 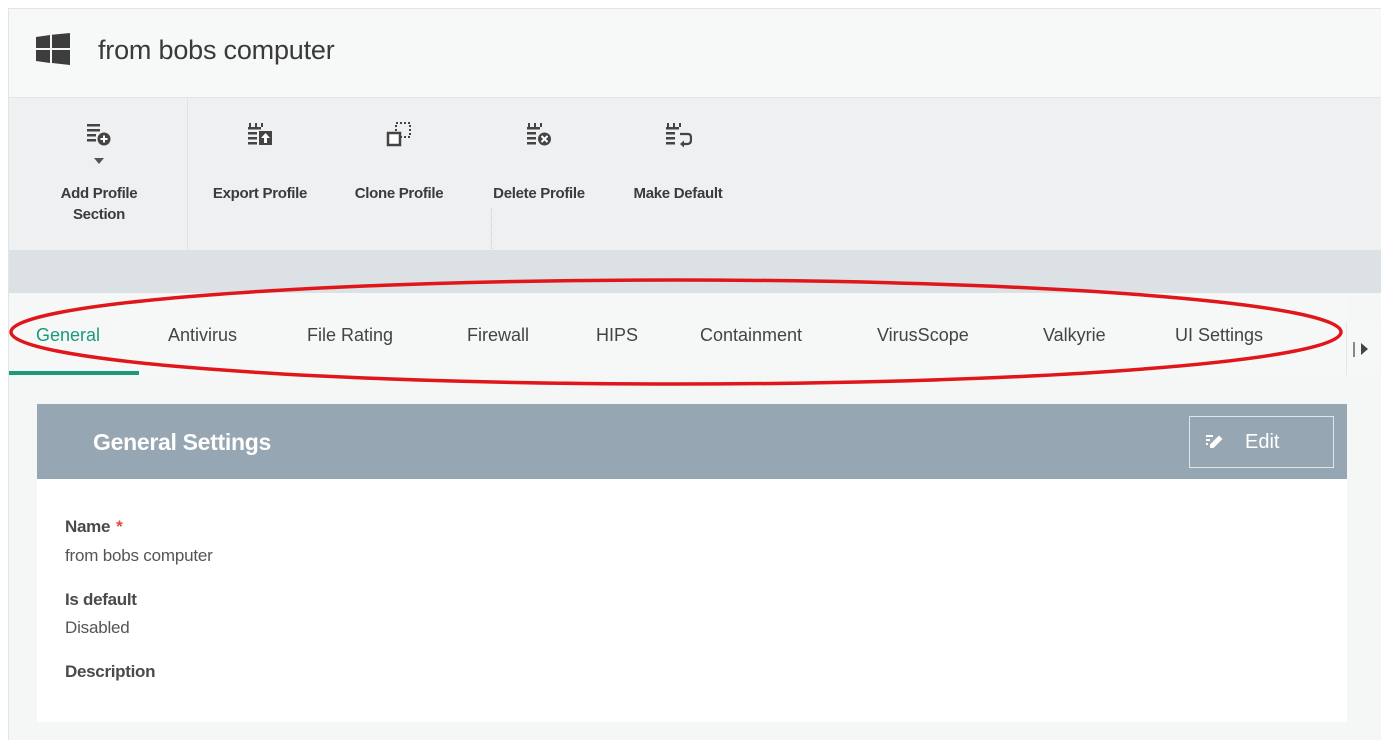 I want to click on tab-file-rating: File Rating, so click(x=350, y=335).